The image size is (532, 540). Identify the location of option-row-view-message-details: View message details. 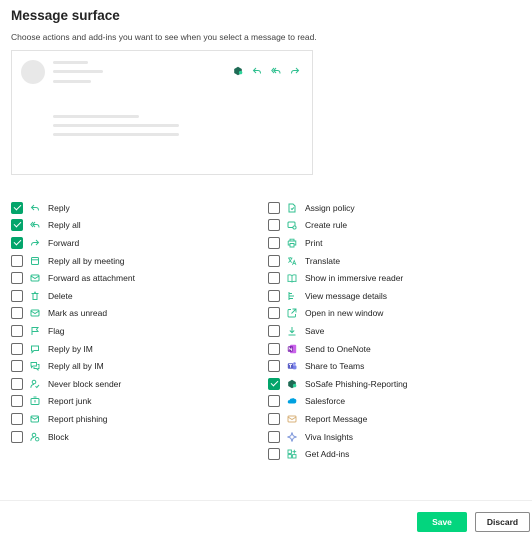
(338, 296).